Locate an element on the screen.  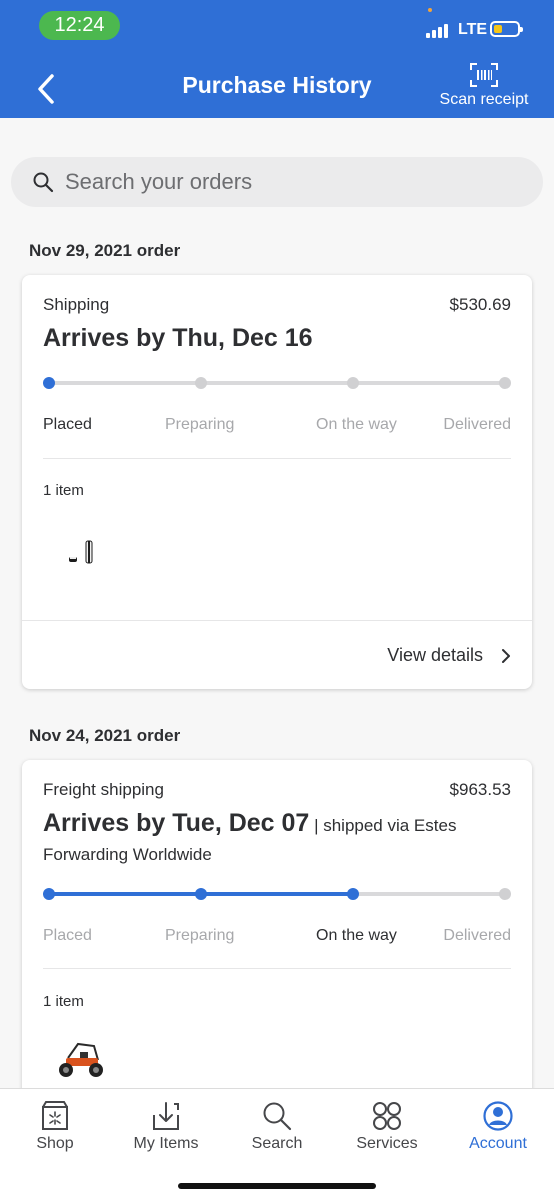
order-date: Nov 24, 2021 order is located at coordinates (105, 735).